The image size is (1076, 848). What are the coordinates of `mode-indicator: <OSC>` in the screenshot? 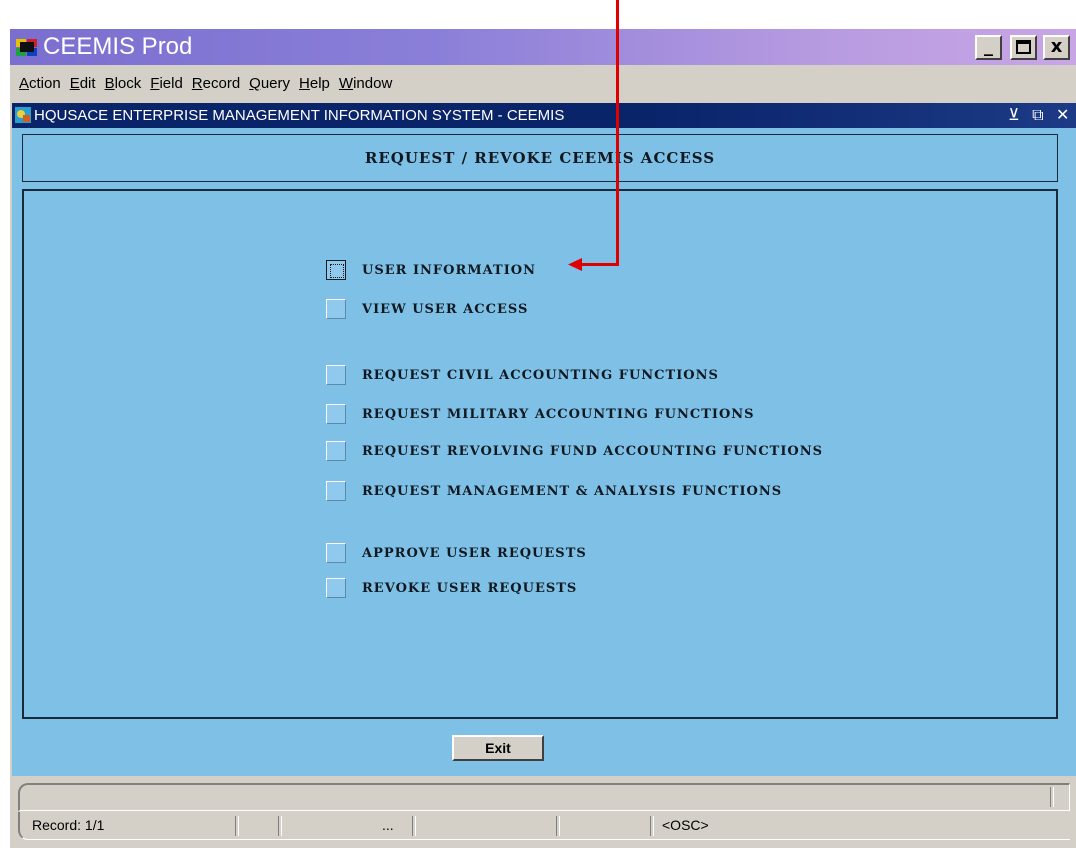 It's located at (685, 825).